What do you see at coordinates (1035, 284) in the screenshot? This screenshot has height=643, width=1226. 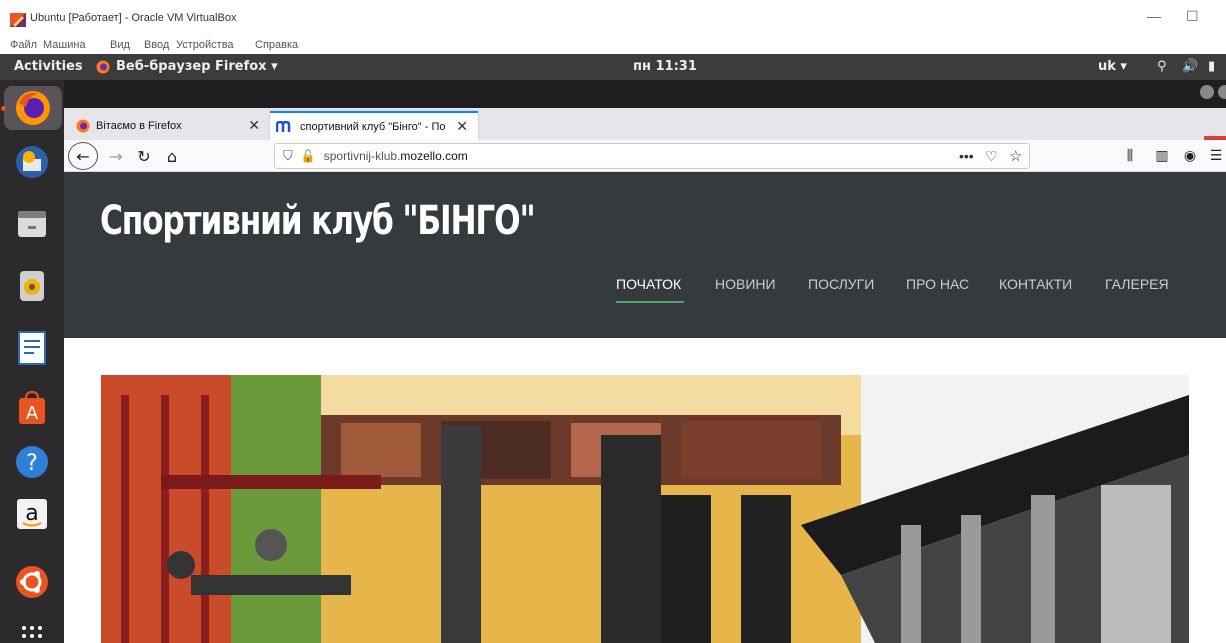 I see `nav-contacts: КОНТАКТИ` at bounding box center [1035, 284].